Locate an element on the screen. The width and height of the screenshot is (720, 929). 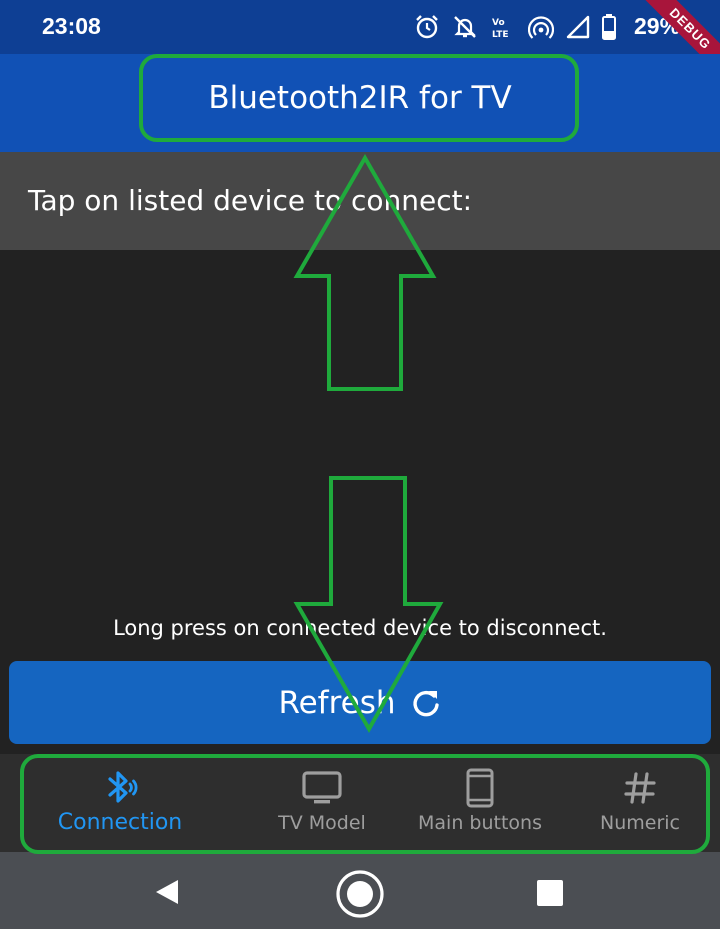
status-bar: 23:08 Vo LTE 29% DEBUG is located at coordinates (360, 27).